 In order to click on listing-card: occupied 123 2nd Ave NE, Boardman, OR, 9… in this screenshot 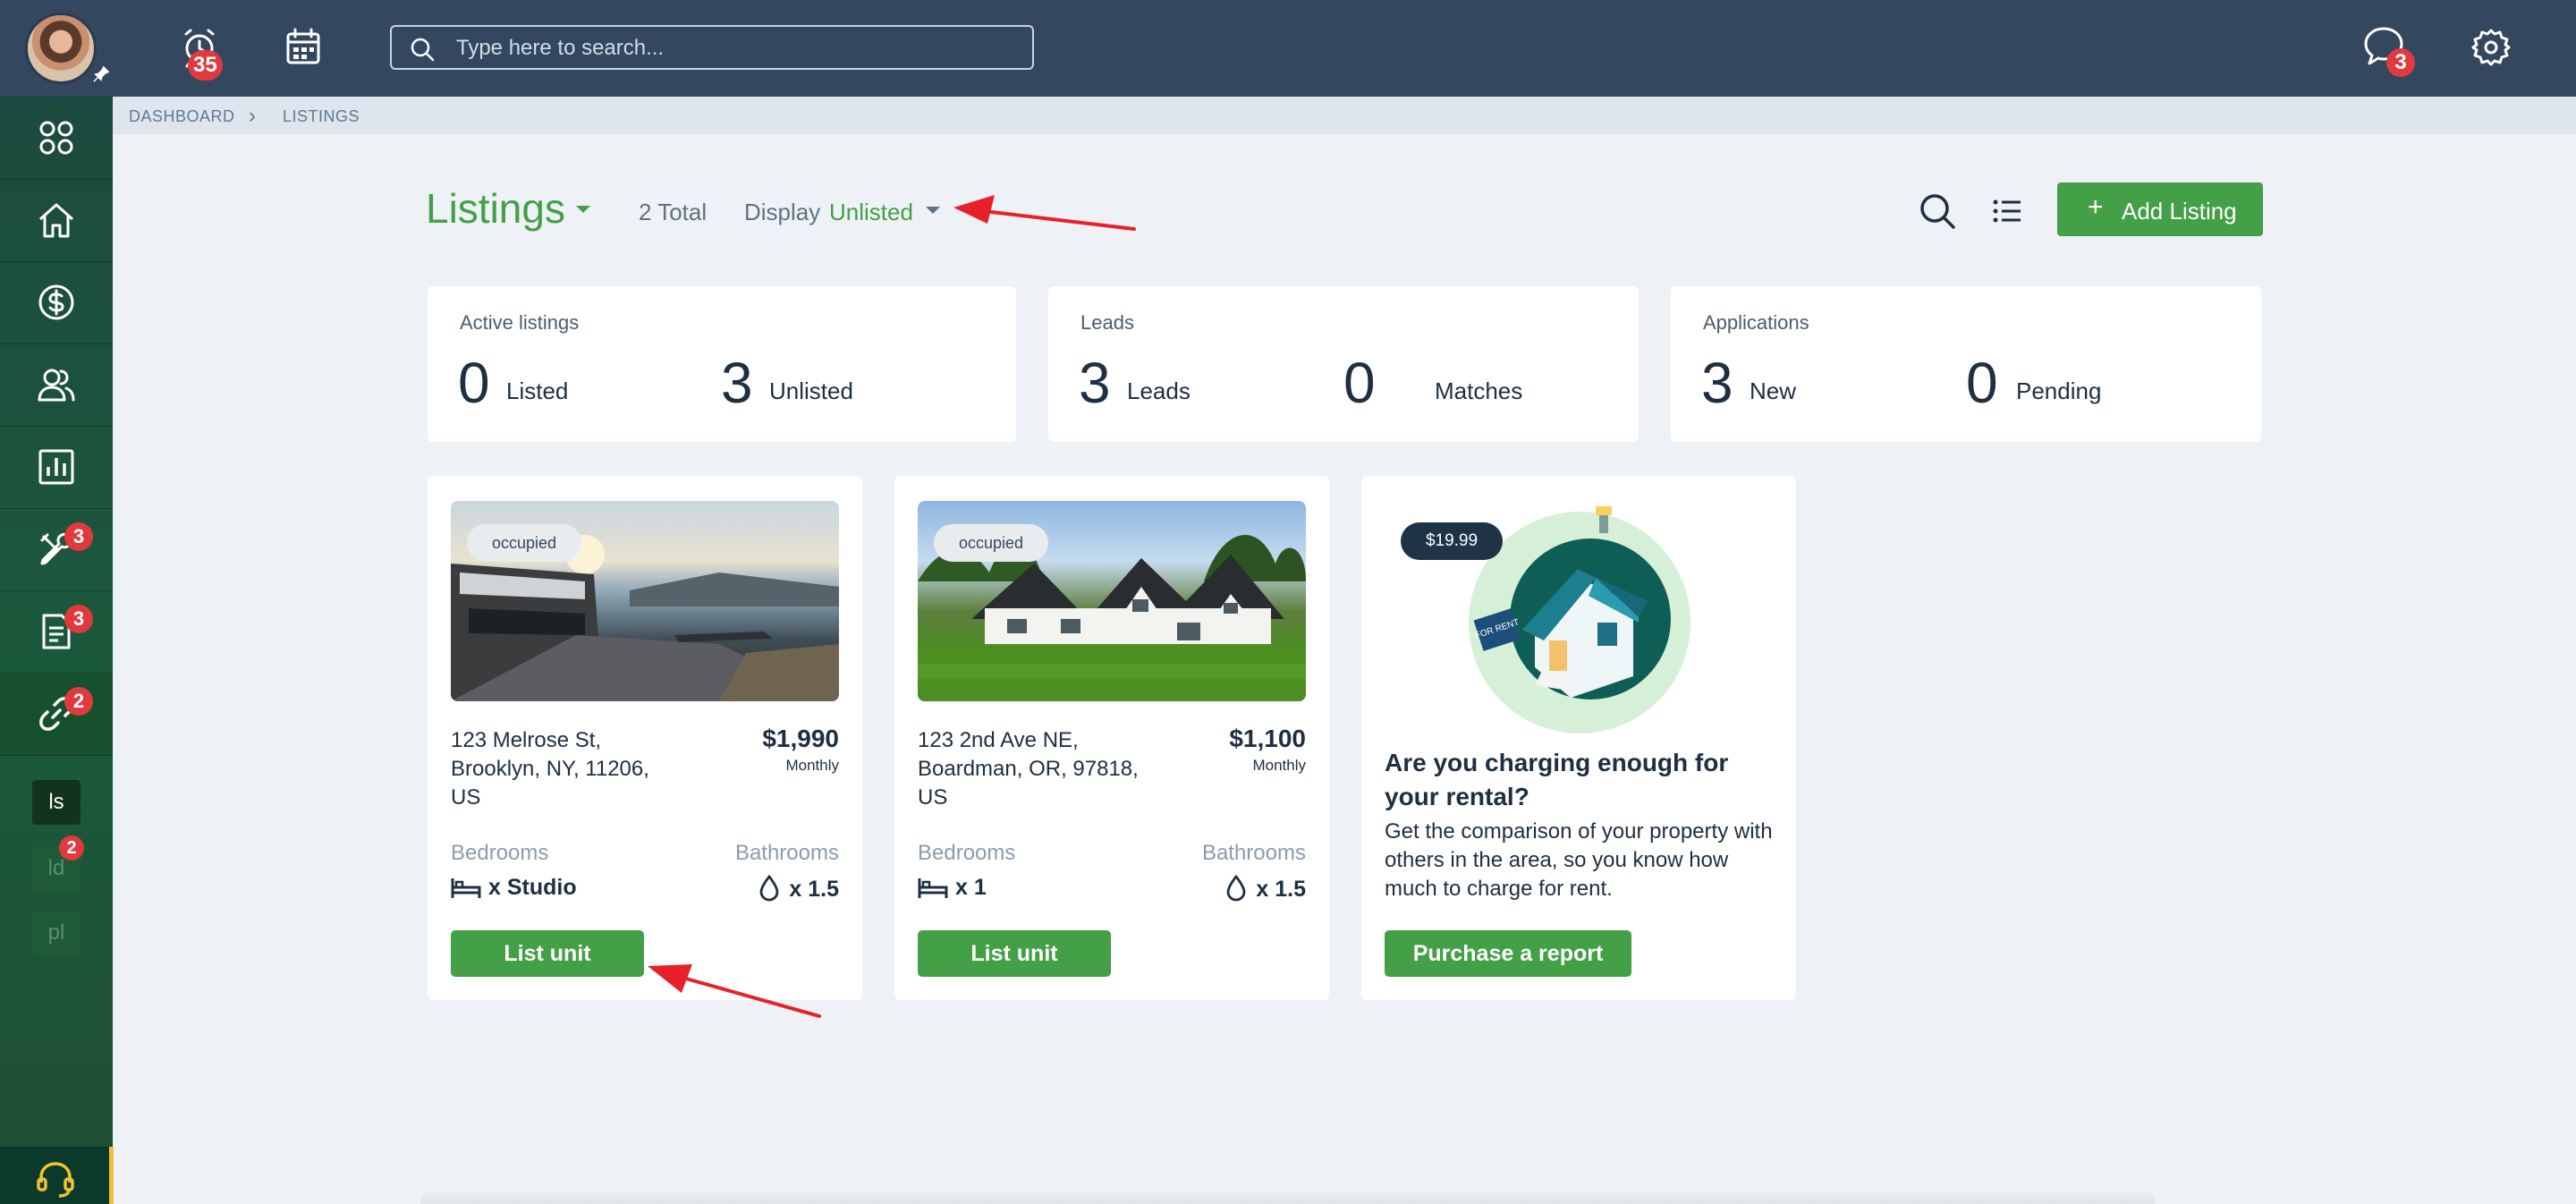, I will do `click(1111, 738)`.